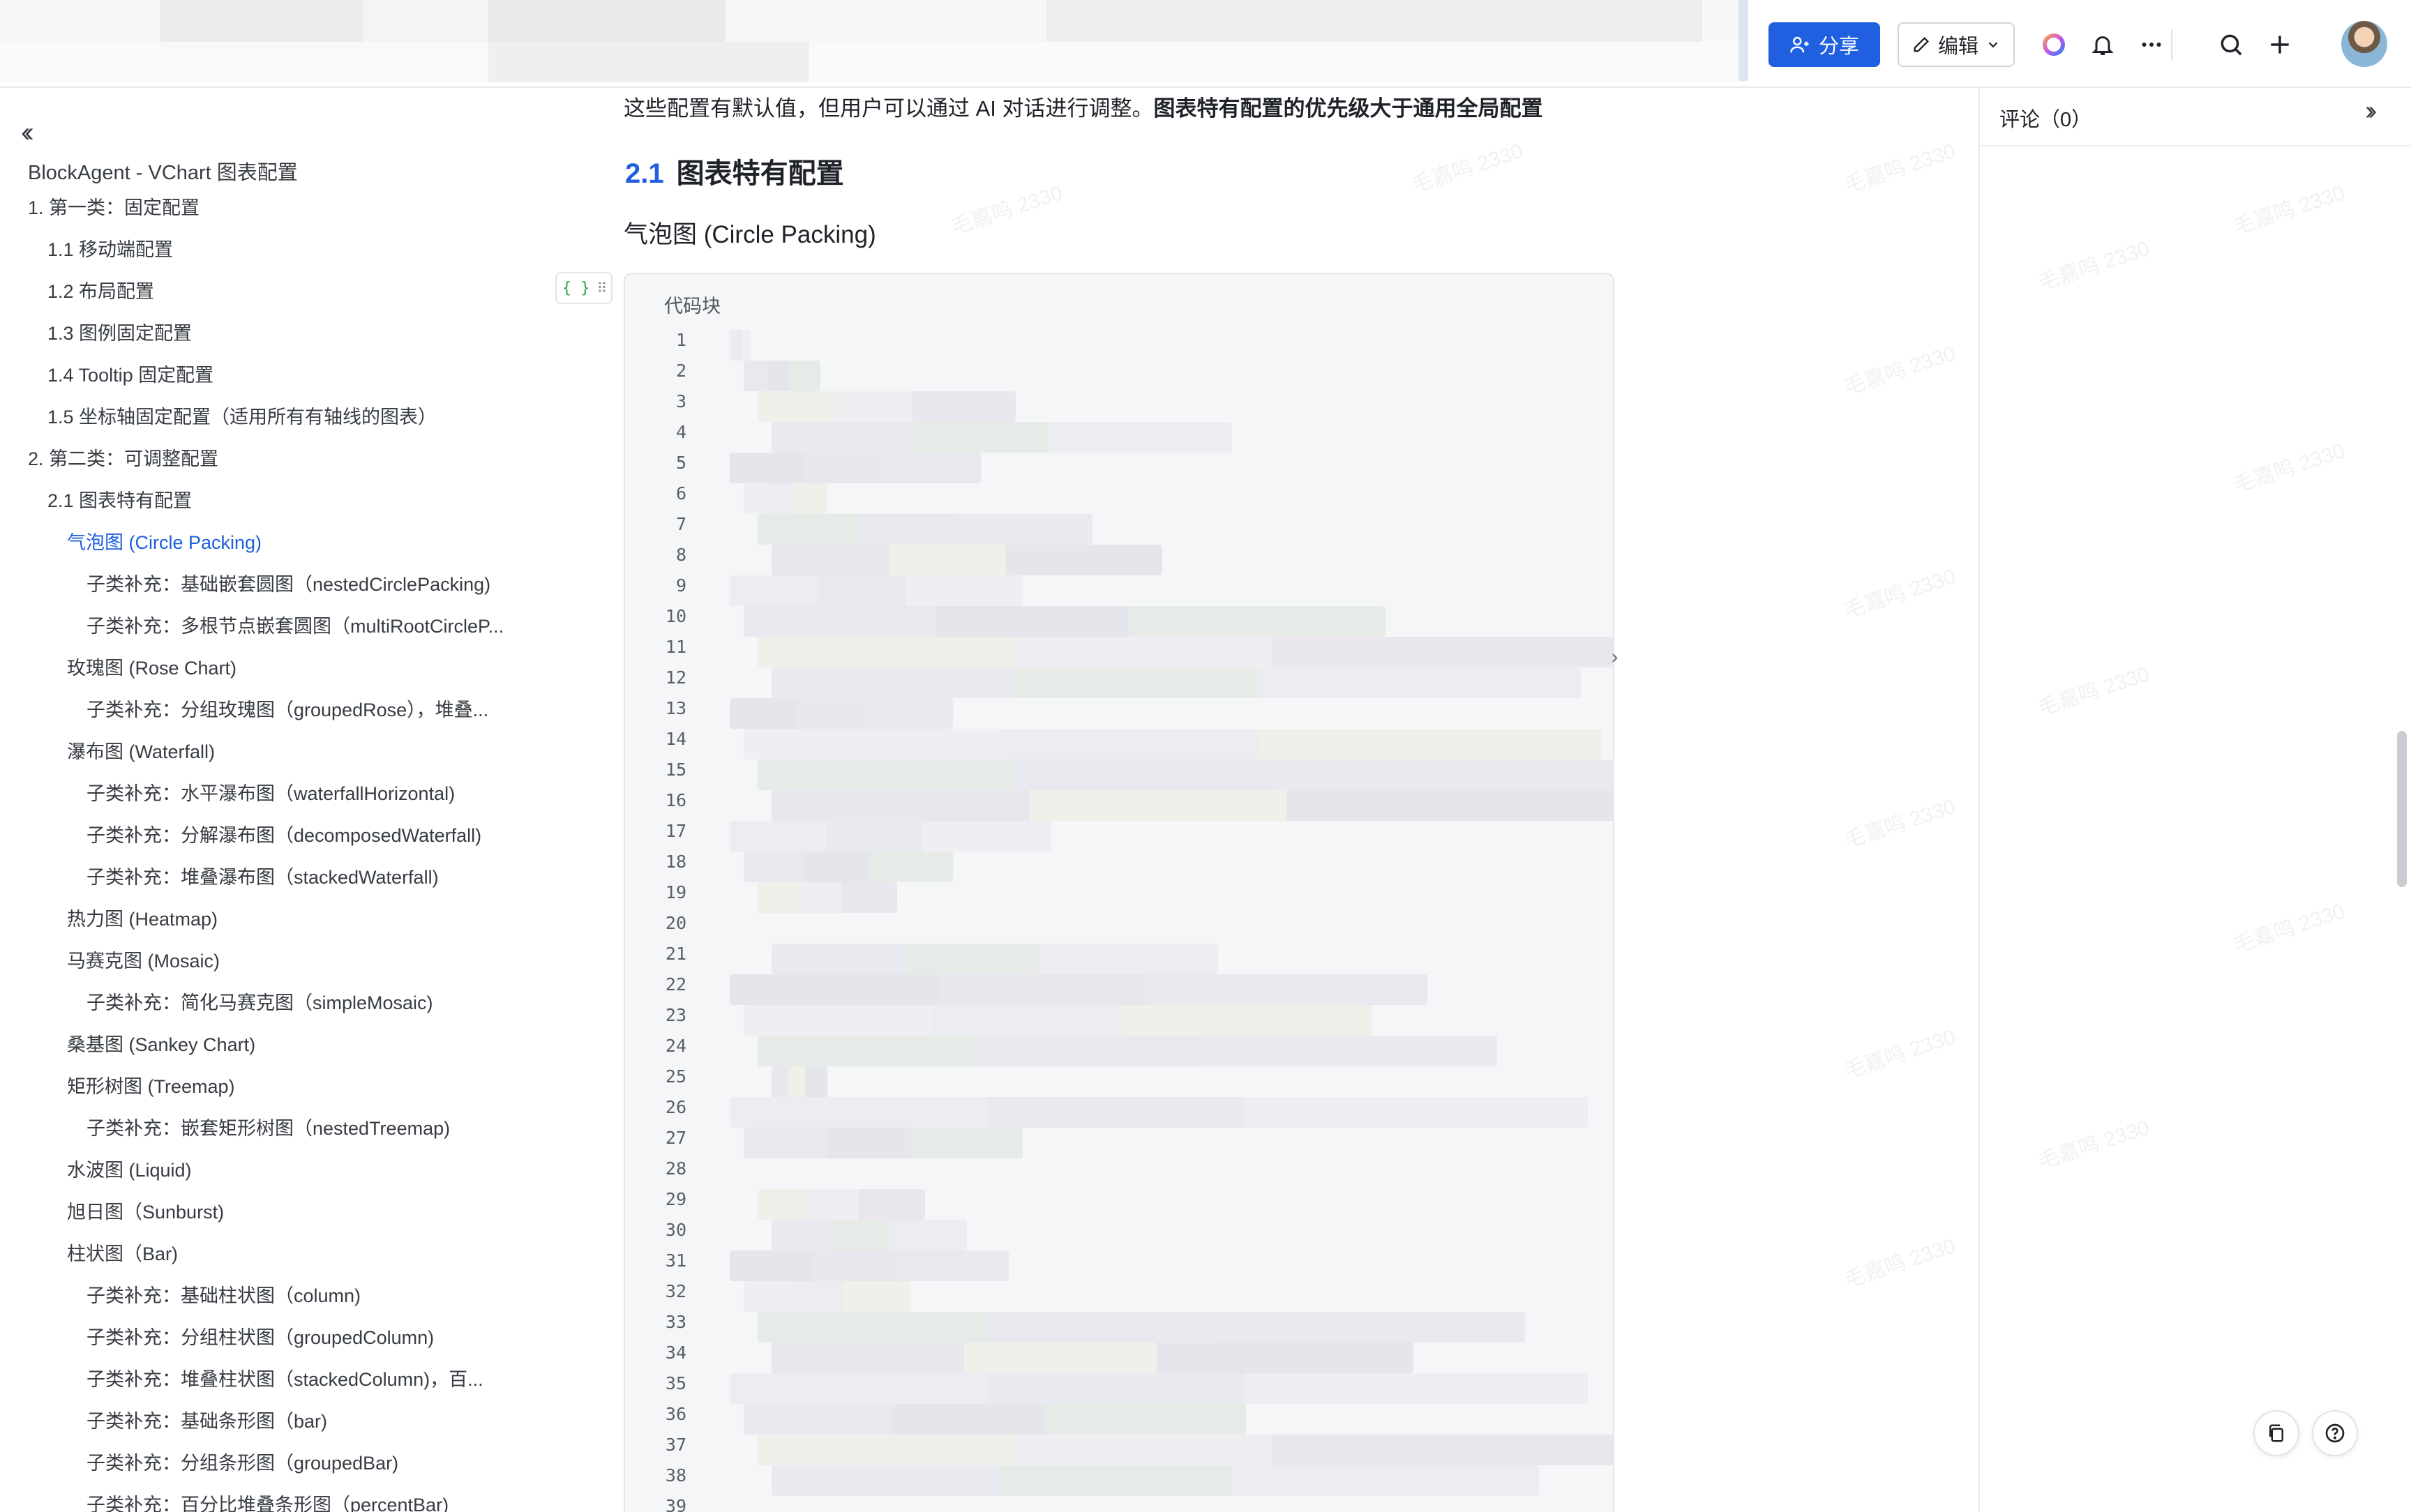 The width and height of the screenshot is (2411, 1512). Describe the element at coordinates (2335, 1433) in the screenshot. I see `help-icon` at that location.